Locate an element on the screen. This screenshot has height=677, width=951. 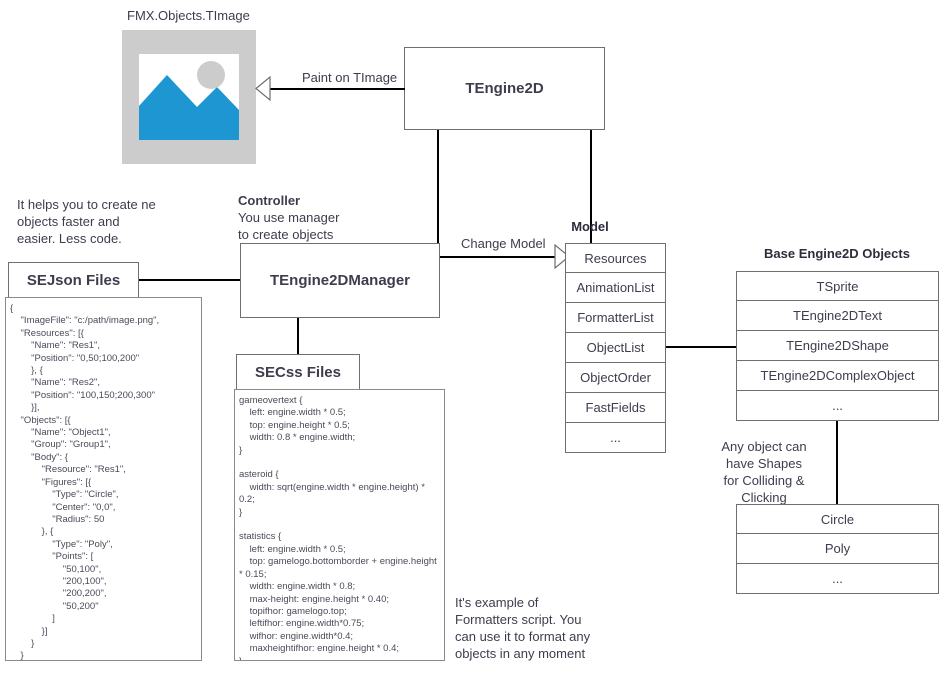
model-item-label: FastFields is located at coordinates (615, 407).